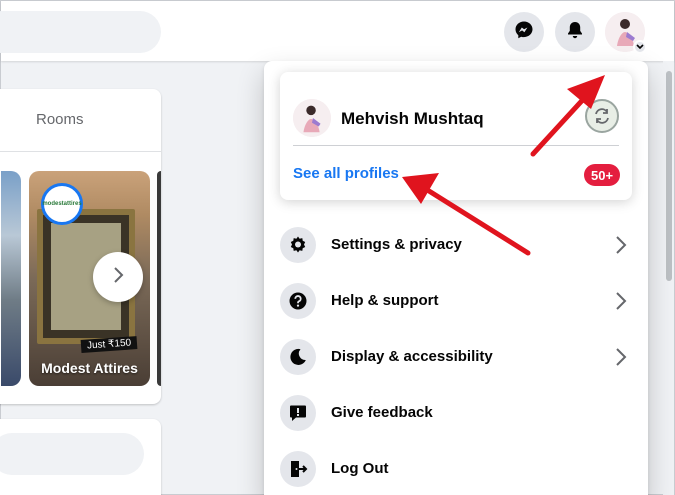 This screenshot has width=675, height=495. What do you see at coordinates (72, 454) in the screenshot?
I see `create-post-input` at bounding box center [72, 454].